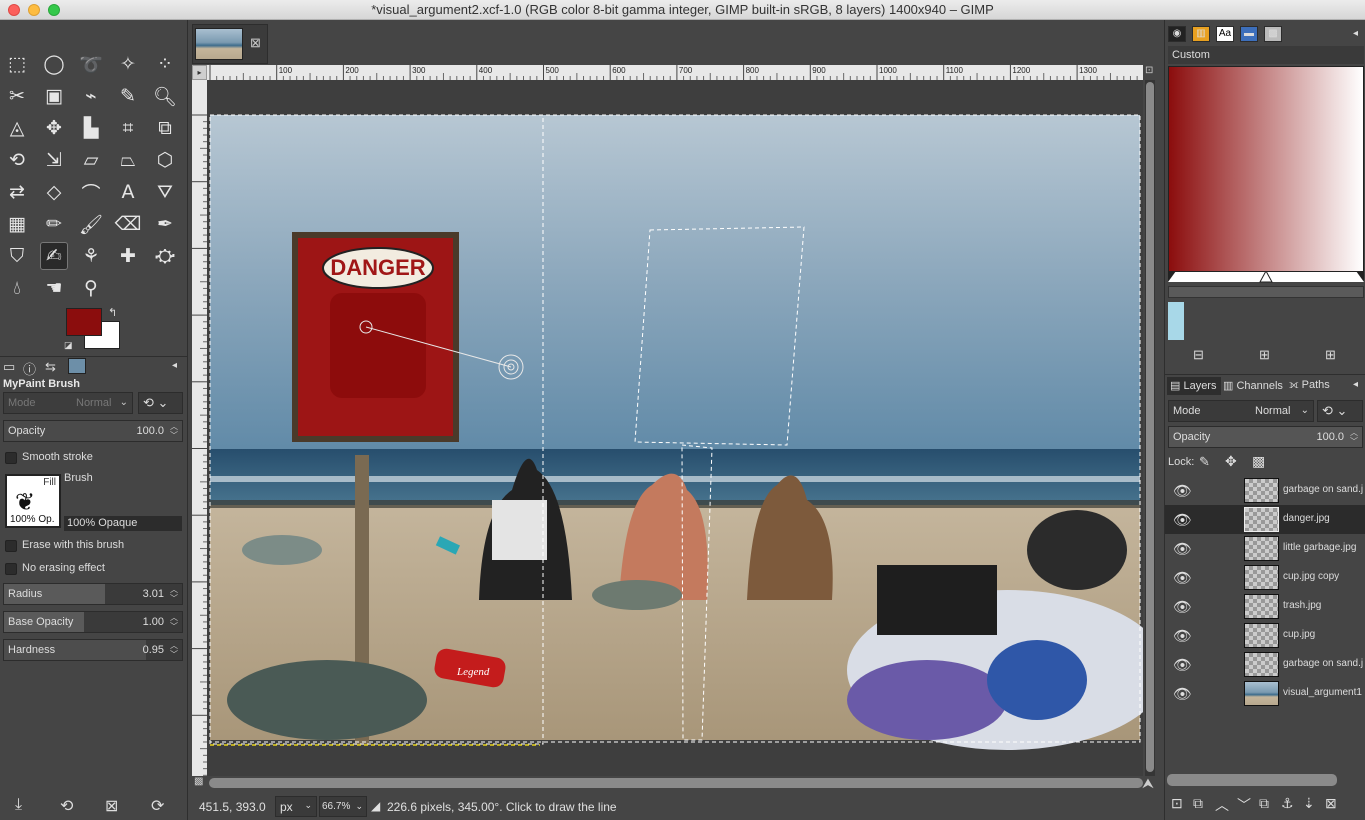  I want to click on warp-transform-icon: ⇄, so click(17, 192).